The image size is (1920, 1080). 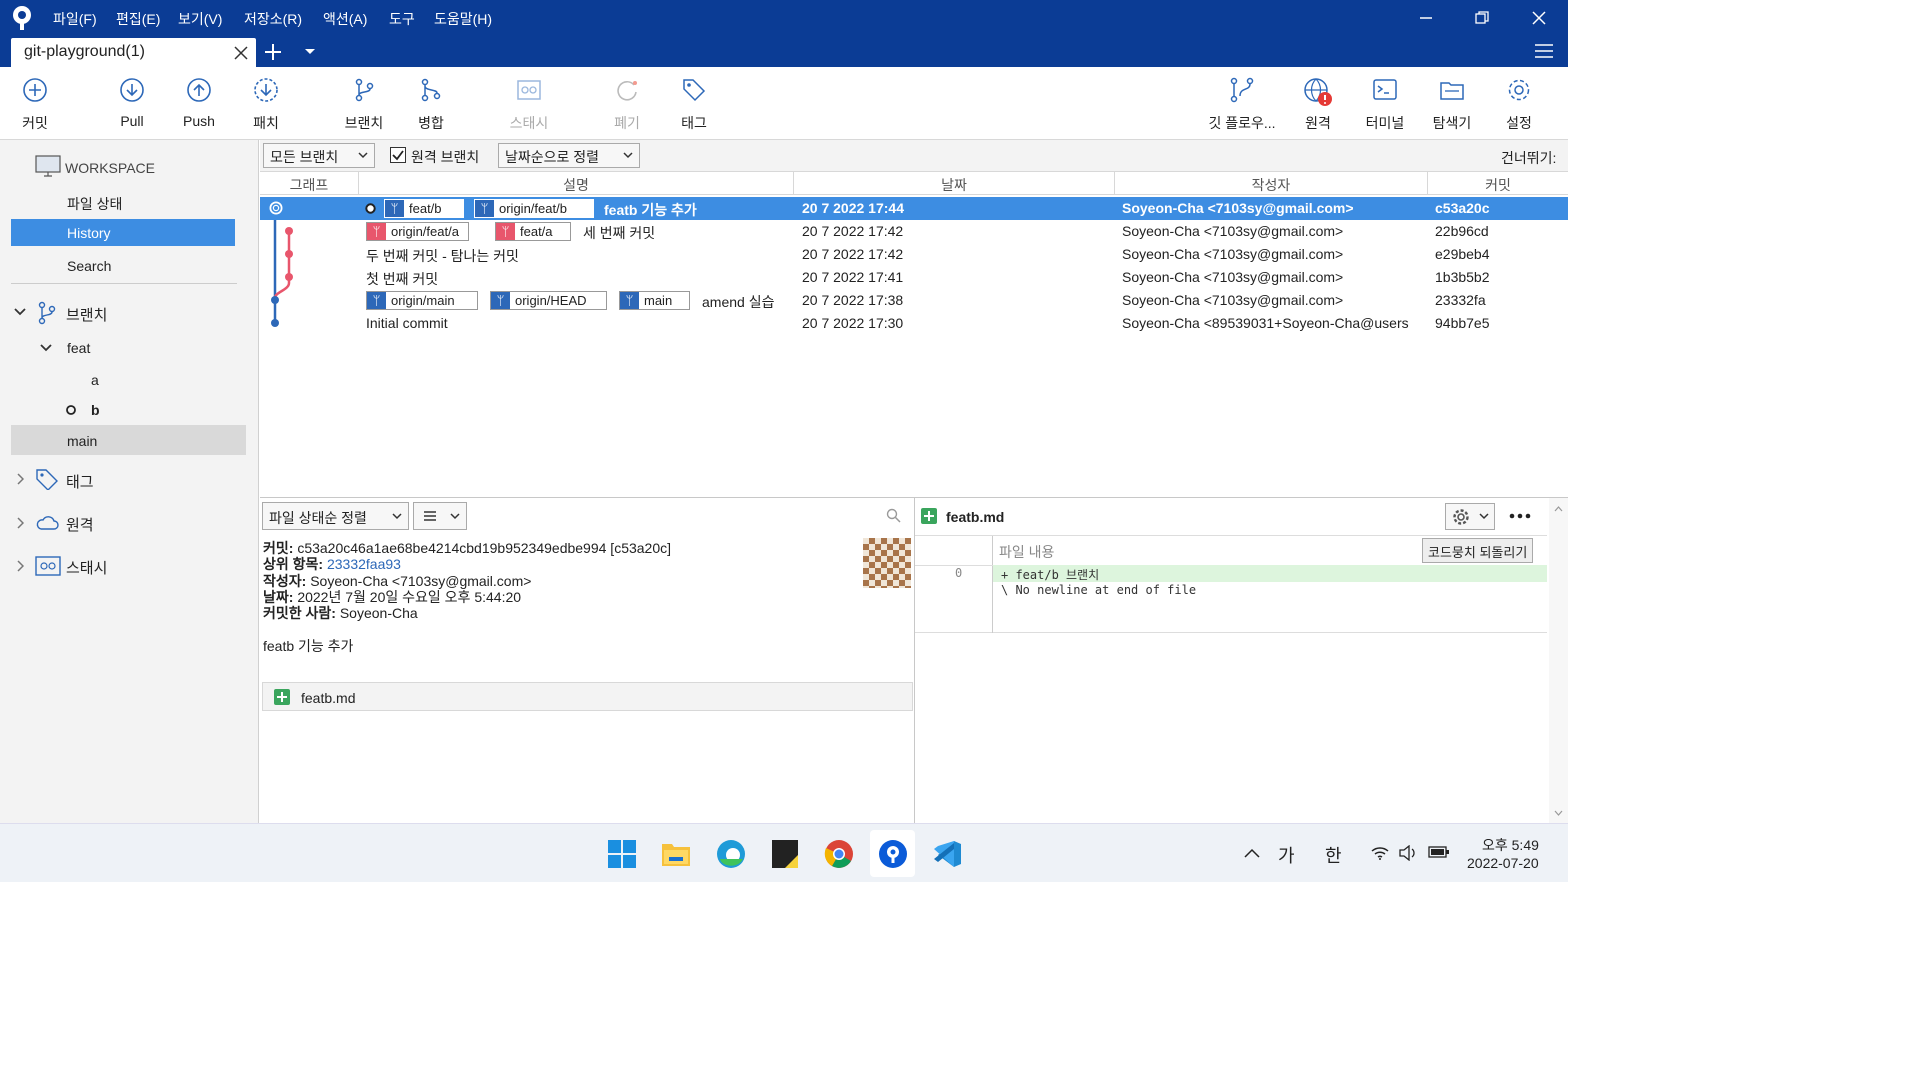 I want to click on push-button: Push, so click(x=199, y=102).